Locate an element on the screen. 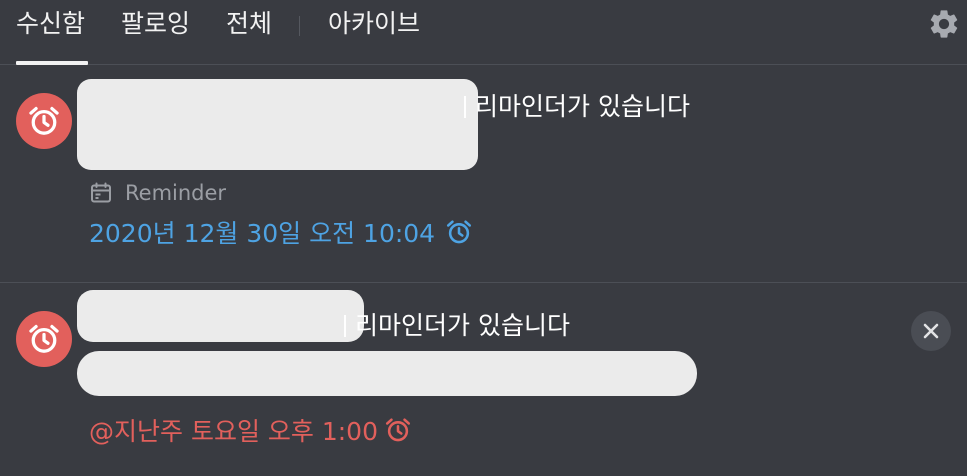  gear-icon is located at coordinates (944, 24).